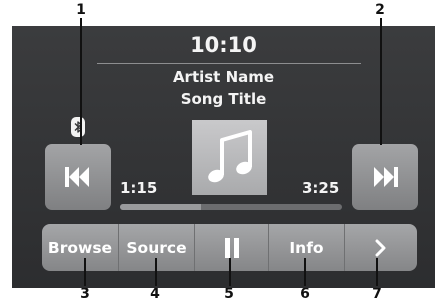 This screenshot has height=302, width=447. Describe the element at coordinates (377, 272) in the screenshot. I see `callout-7-leader` at that location.